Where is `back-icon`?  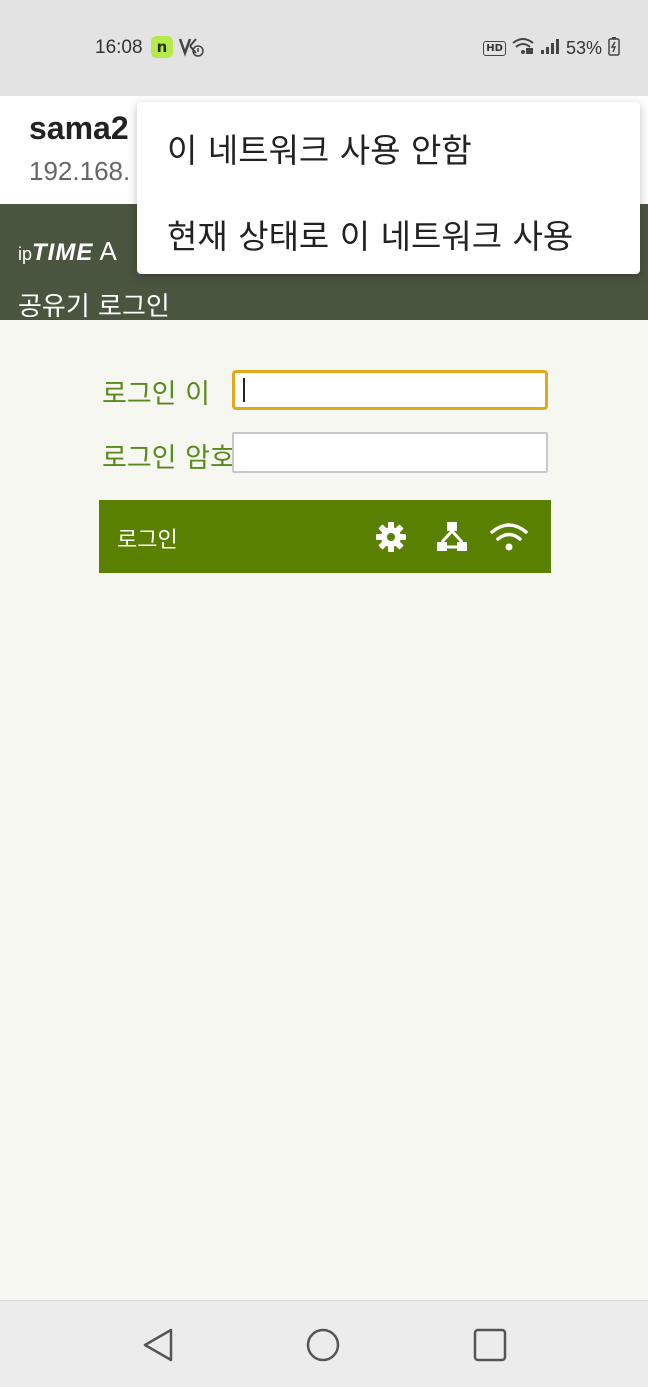 back-icon is located at coordinates (159, 1345).